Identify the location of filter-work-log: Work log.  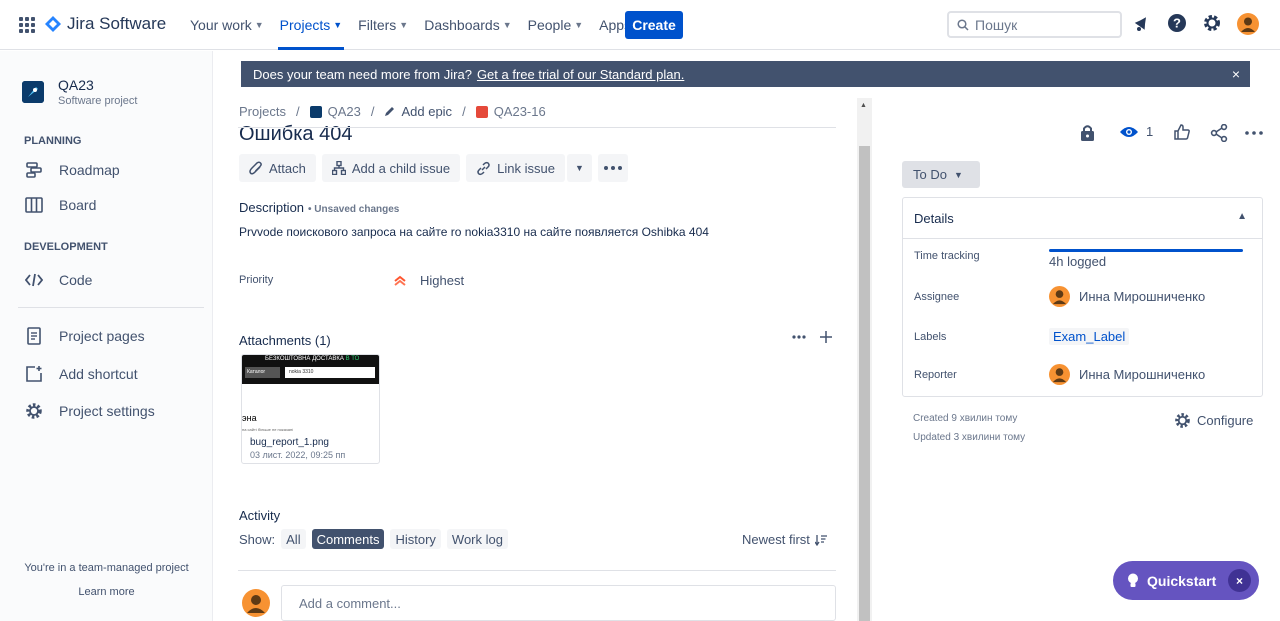
(477, 539).